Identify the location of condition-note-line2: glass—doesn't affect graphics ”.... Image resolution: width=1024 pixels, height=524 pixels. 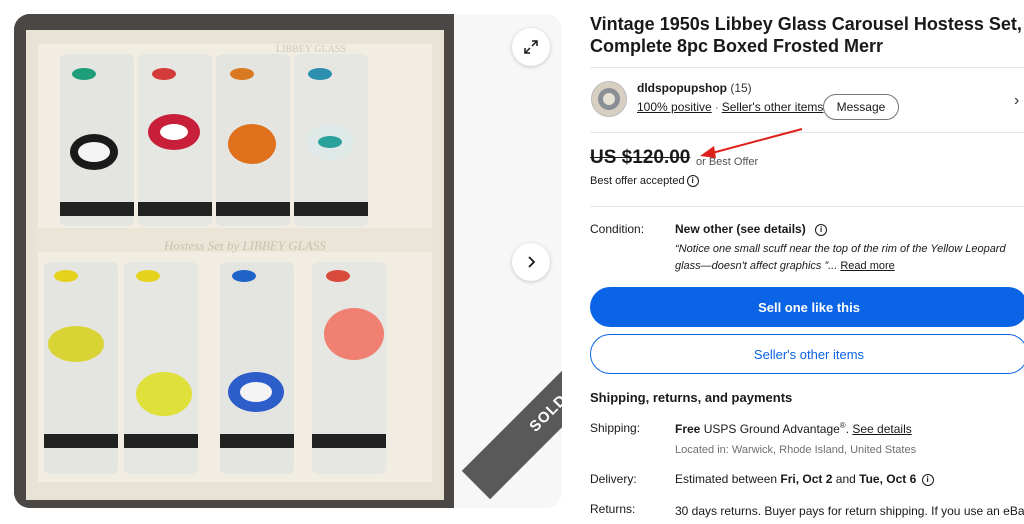
(756, 266).